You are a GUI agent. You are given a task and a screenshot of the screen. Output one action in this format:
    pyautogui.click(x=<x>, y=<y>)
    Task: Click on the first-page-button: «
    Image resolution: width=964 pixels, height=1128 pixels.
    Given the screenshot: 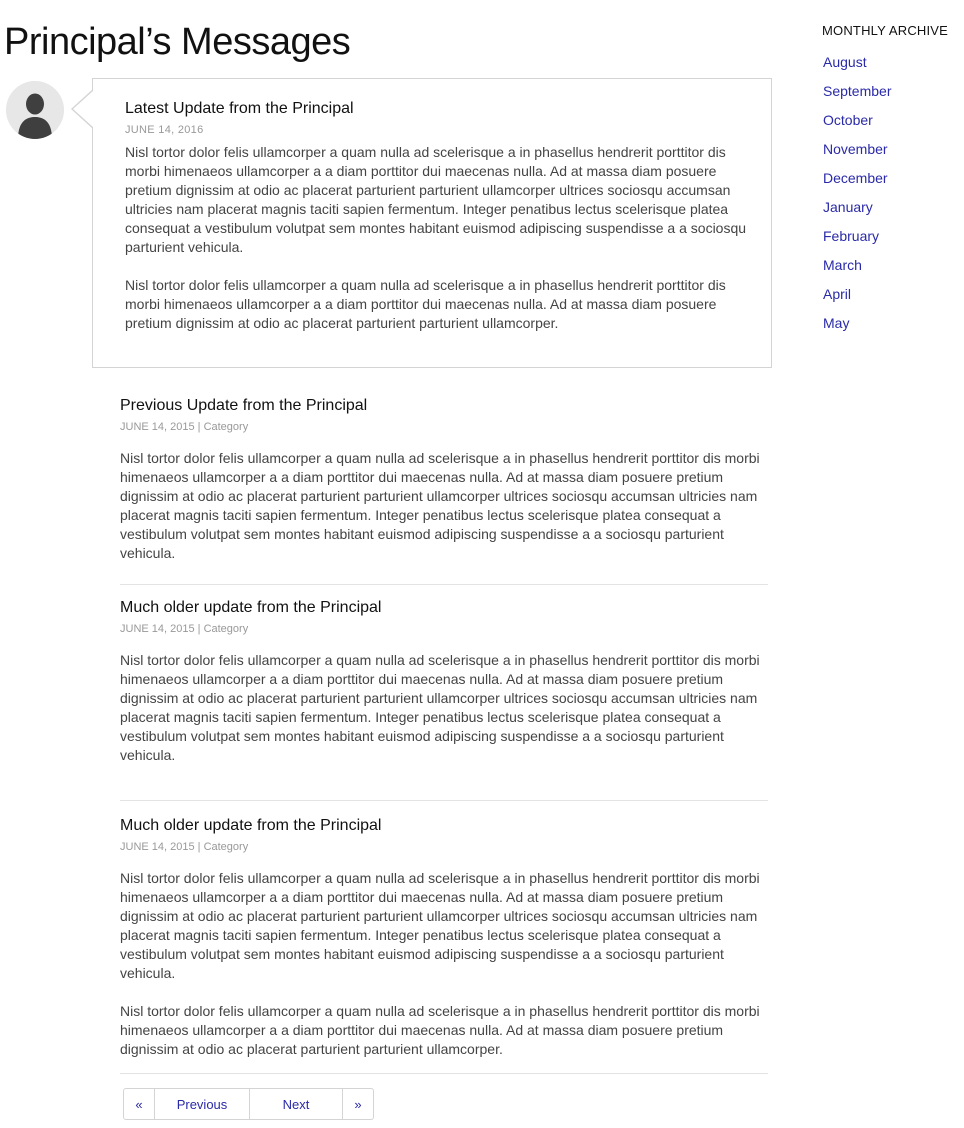 What is the action you would take?
    pyautogui.click(x=139, y=1104)
    